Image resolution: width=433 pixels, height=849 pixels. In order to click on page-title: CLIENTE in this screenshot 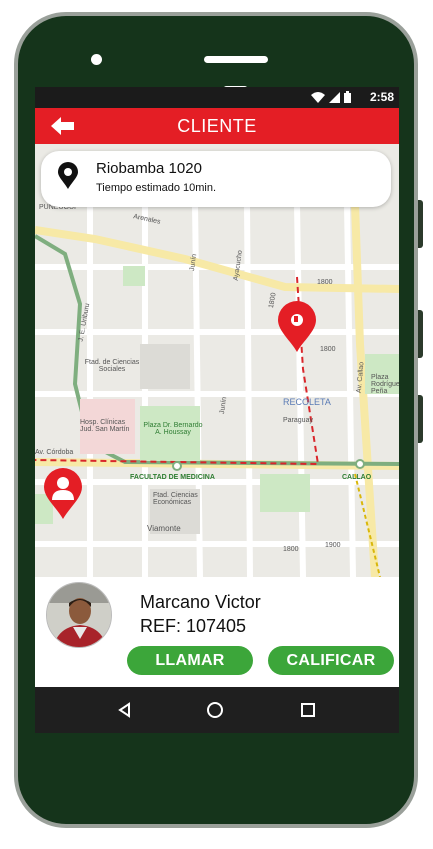, I will do `click(217, 126)`.